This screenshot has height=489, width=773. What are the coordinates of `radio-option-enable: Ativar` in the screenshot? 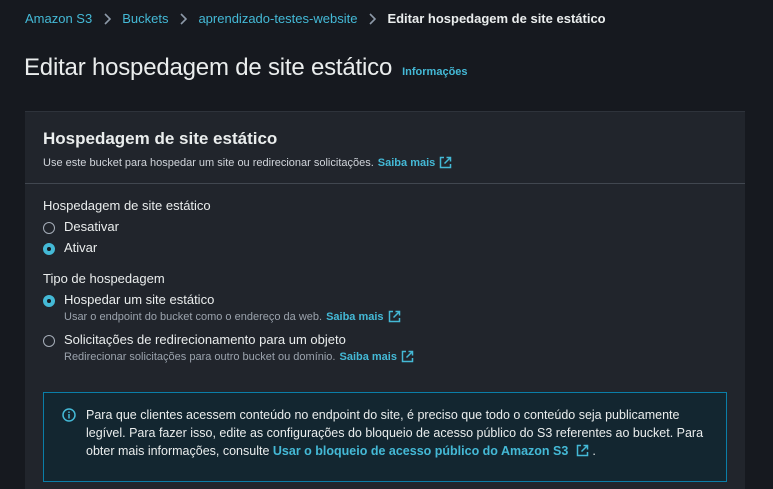 It's located at (385, 247).